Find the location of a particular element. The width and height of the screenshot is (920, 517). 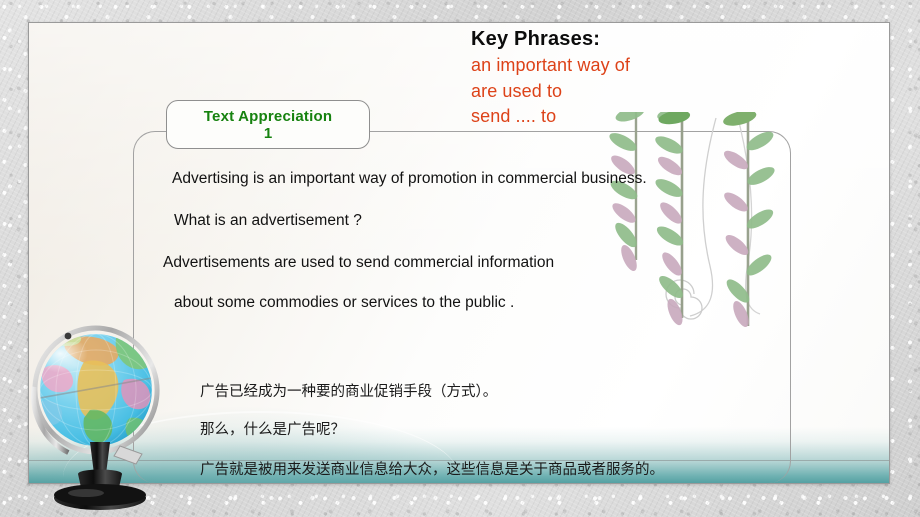

key-phrases-title: Key Phrases: is located at coordinates (536, 39).